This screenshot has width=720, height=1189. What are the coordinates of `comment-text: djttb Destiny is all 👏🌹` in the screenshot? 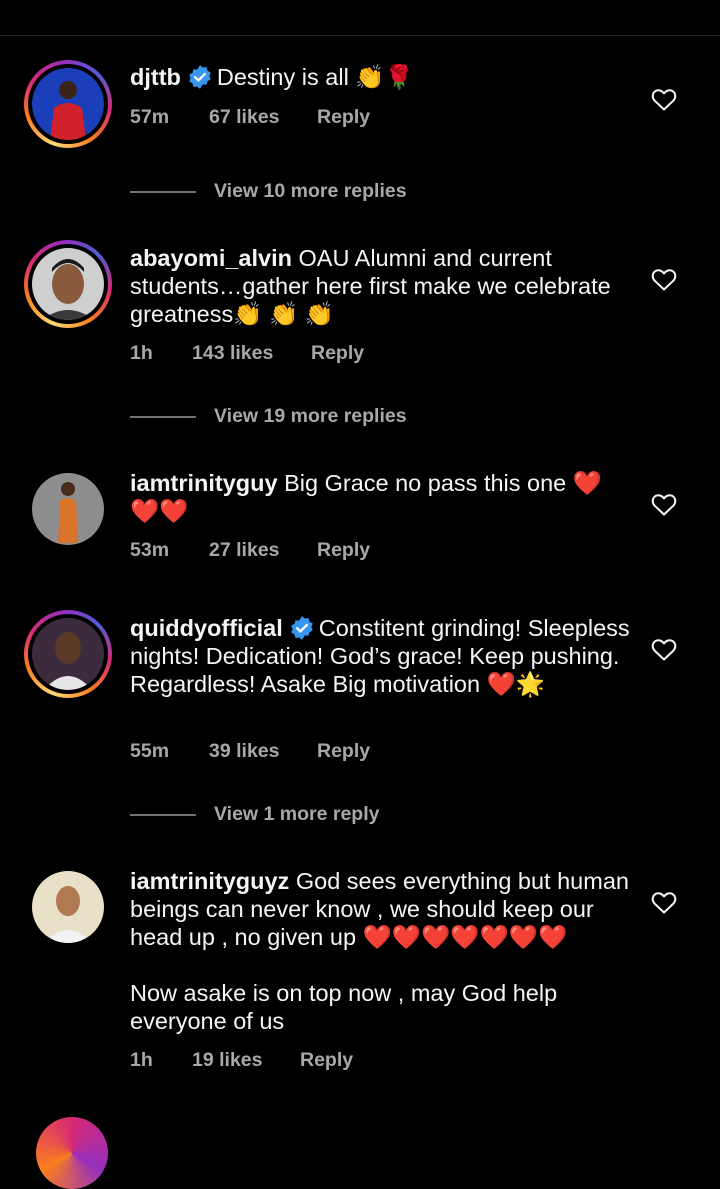 It's located at (380, 77).